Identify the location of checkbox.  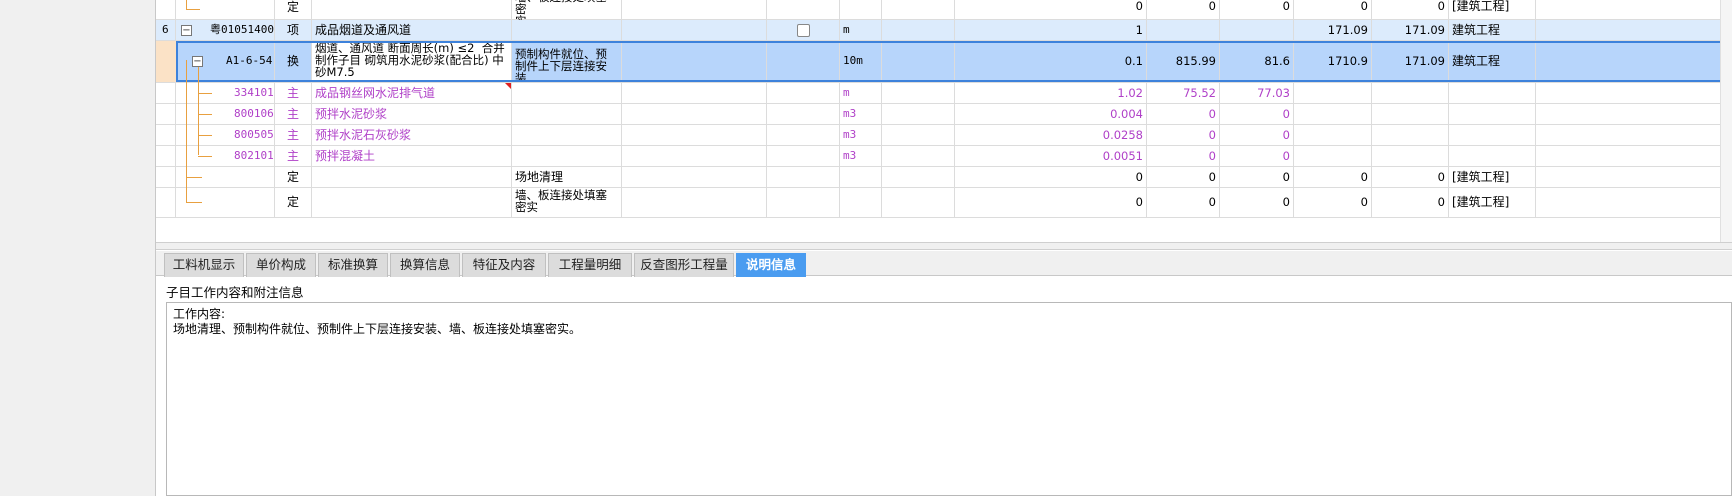
(803, 30).